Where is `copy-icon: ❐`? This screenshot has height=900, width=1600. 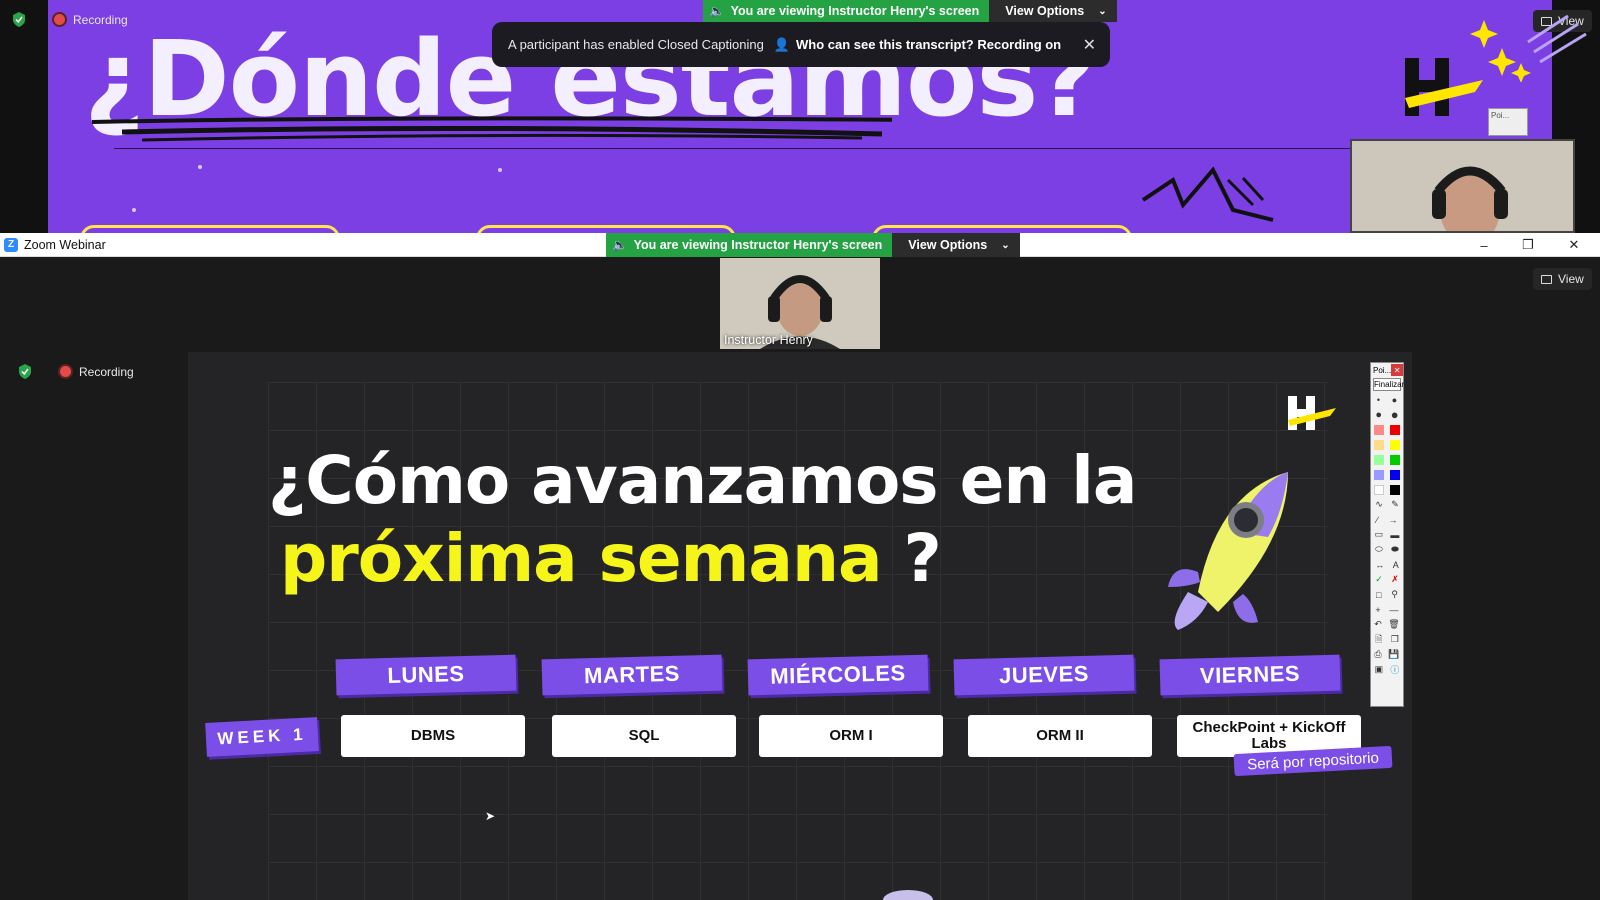 copy-icon: ❐ is located at coordinates (1395, 639).